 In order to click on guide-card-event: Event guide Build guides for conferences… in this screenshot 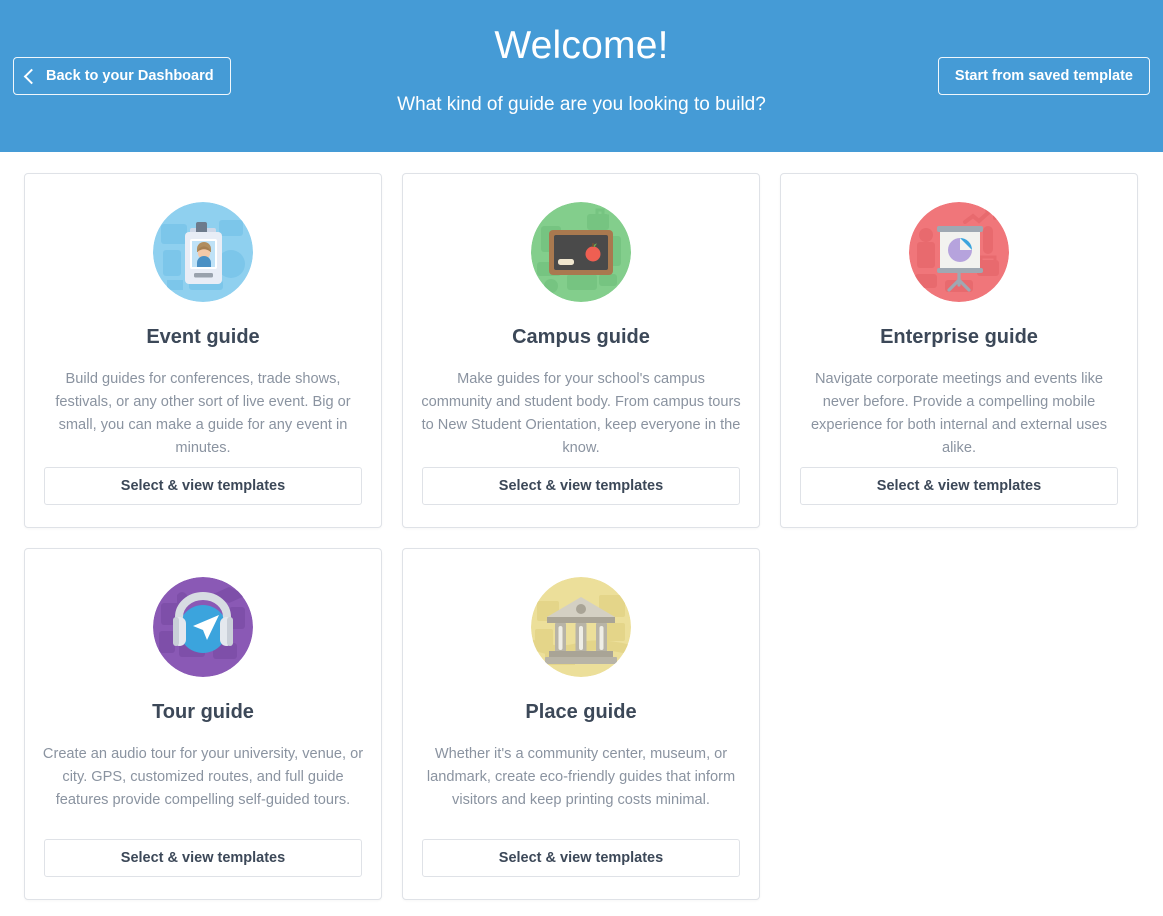, I will do `click(203, 350)`.